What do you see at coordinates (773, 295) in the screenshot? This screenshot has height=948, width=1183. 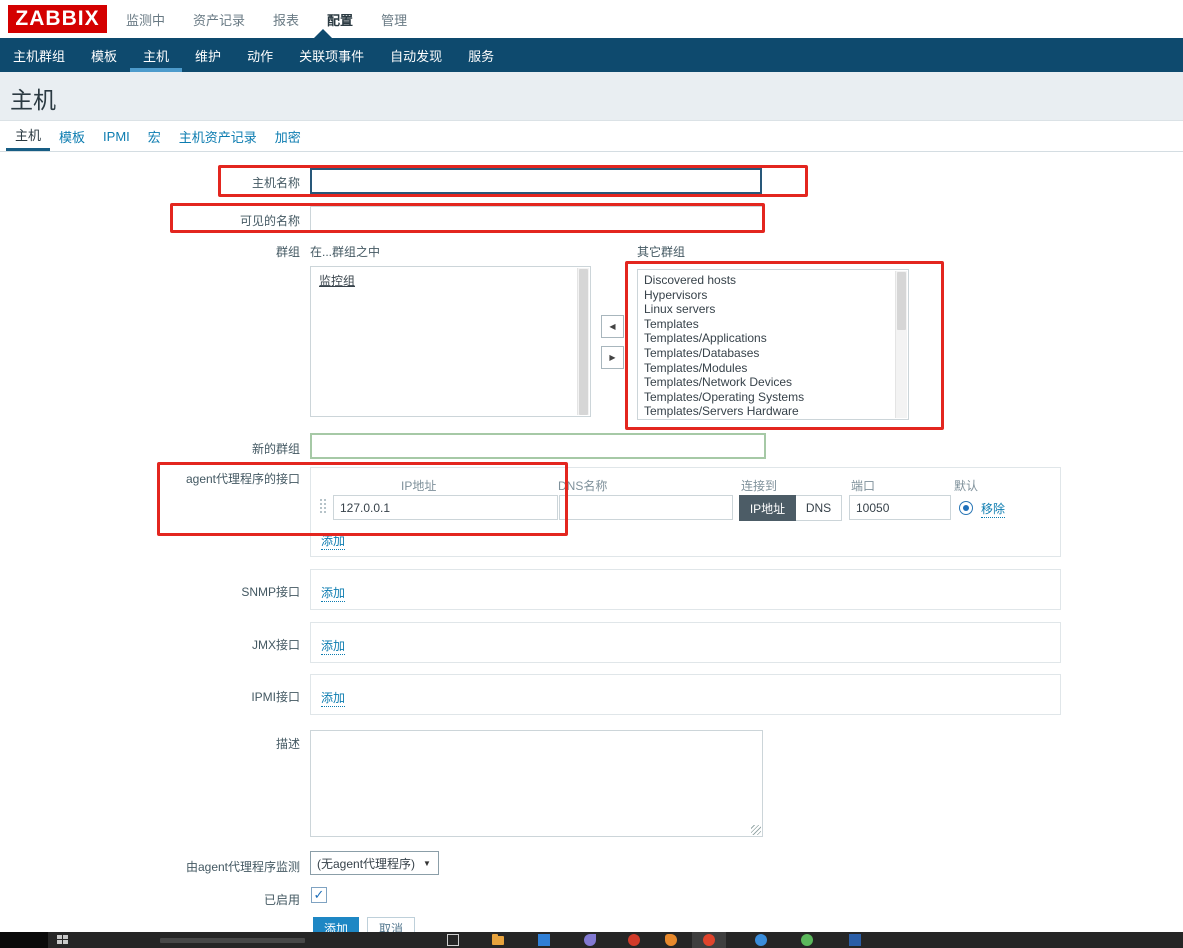 I see `list-item: Hypervisors` at bounding box center [773, 295].